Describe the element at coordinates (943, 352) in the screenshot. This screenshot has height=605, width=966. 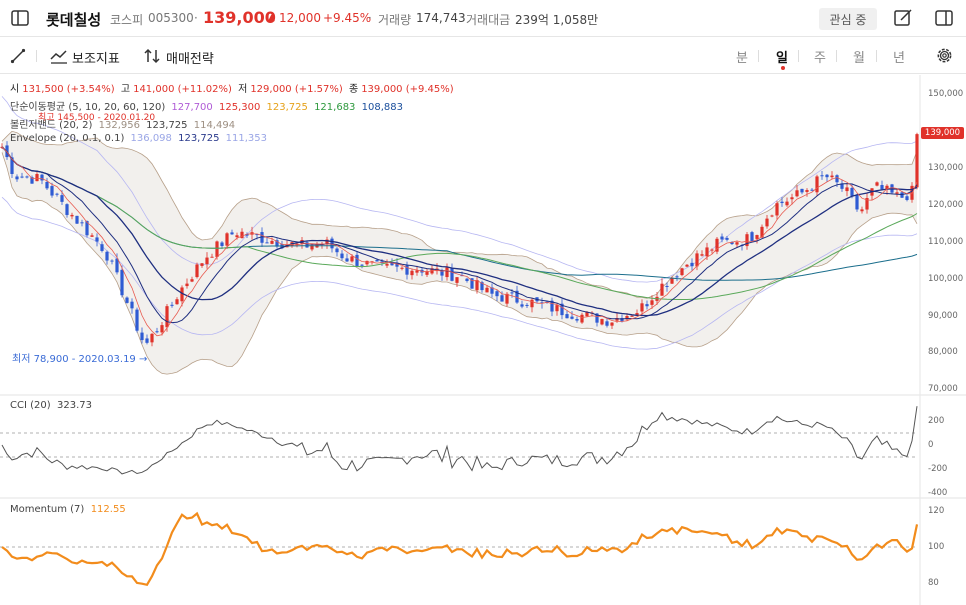
I see `price-axis-label: 80,000` at that location.